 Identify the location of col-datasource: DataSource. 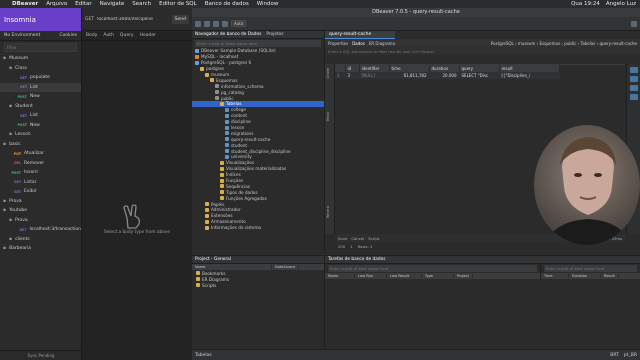
(286, 267).